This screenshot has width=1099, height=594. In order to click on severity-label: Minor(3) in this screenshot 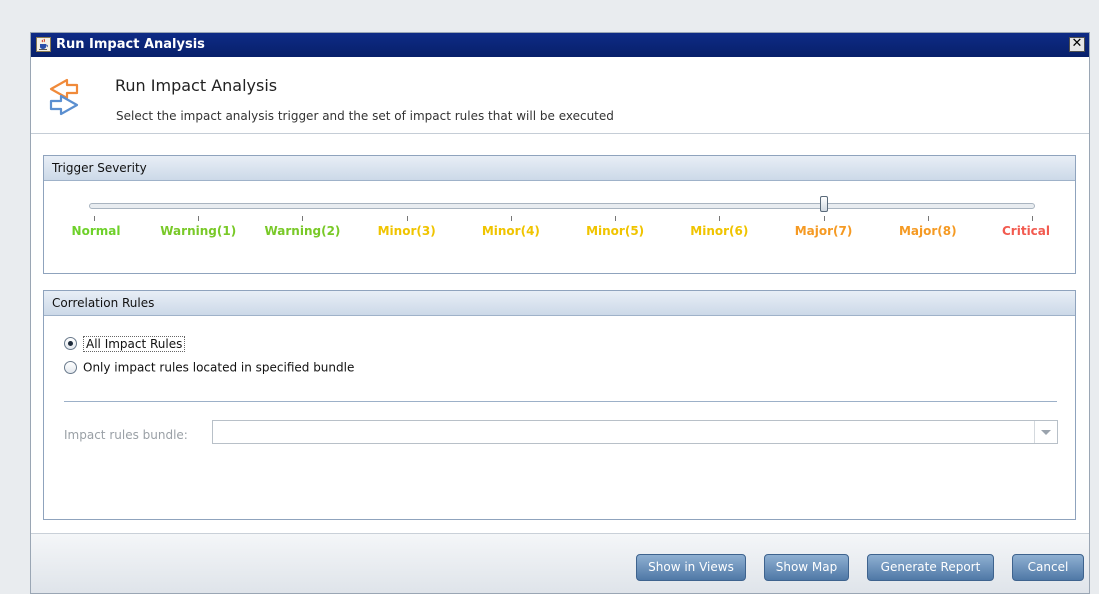, I will do `click(407, 231)`.